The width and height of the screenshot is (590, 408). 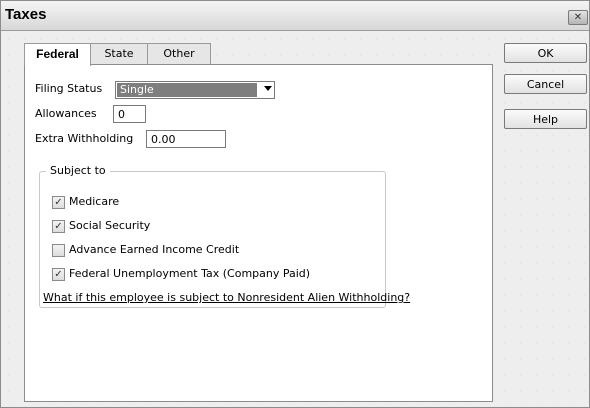 I want to click on extra-withholding-input: 0.00, so click(x=186, y=139).